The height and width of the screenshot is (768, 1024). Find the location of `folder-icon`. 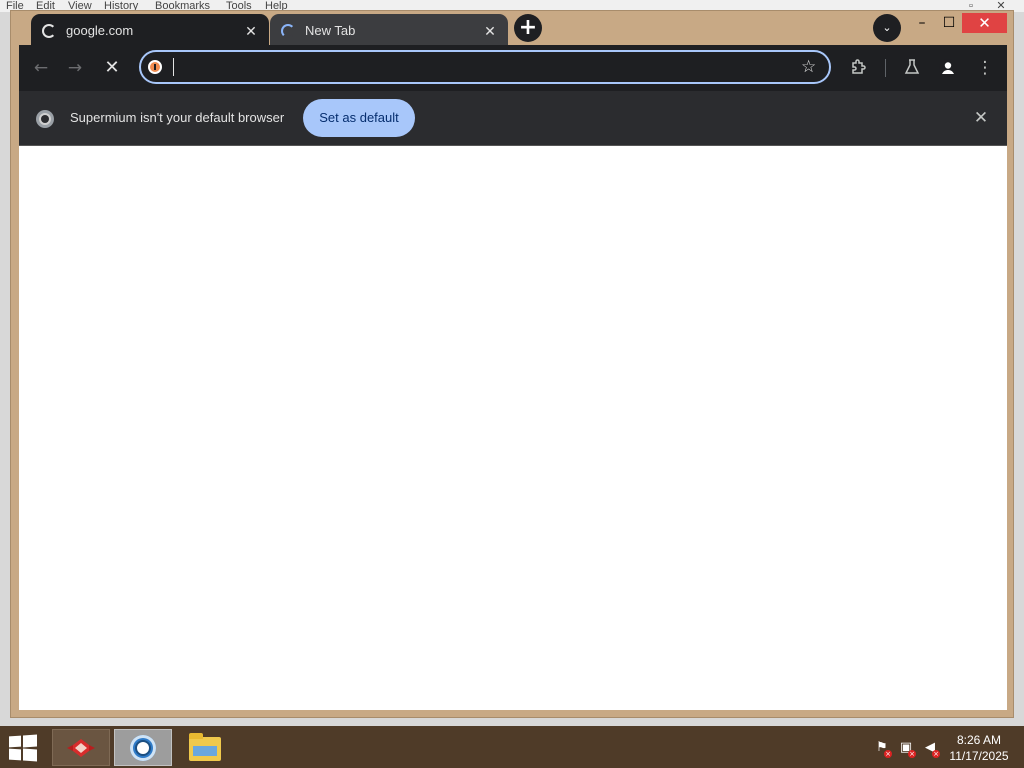

folder-icon is located at coordinates (205, 747).